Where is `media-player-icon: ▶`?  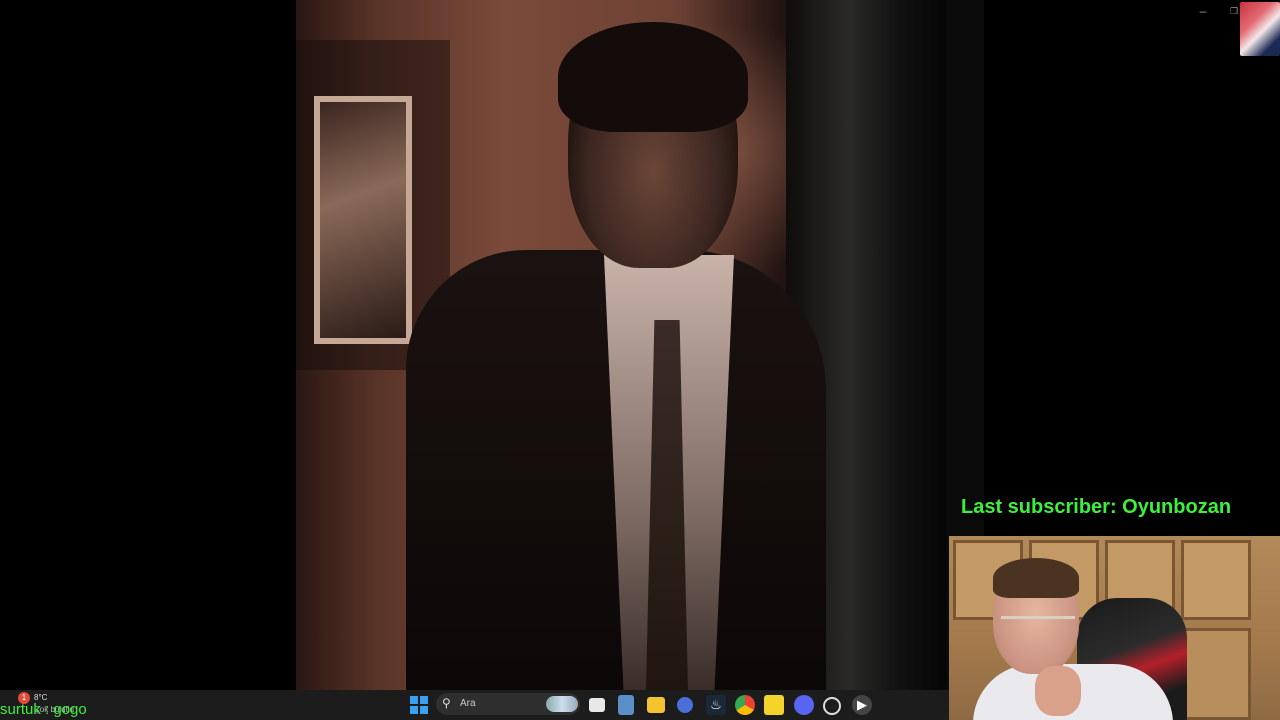
media-player-icon: ▶ is located at coordinates (862, 705).